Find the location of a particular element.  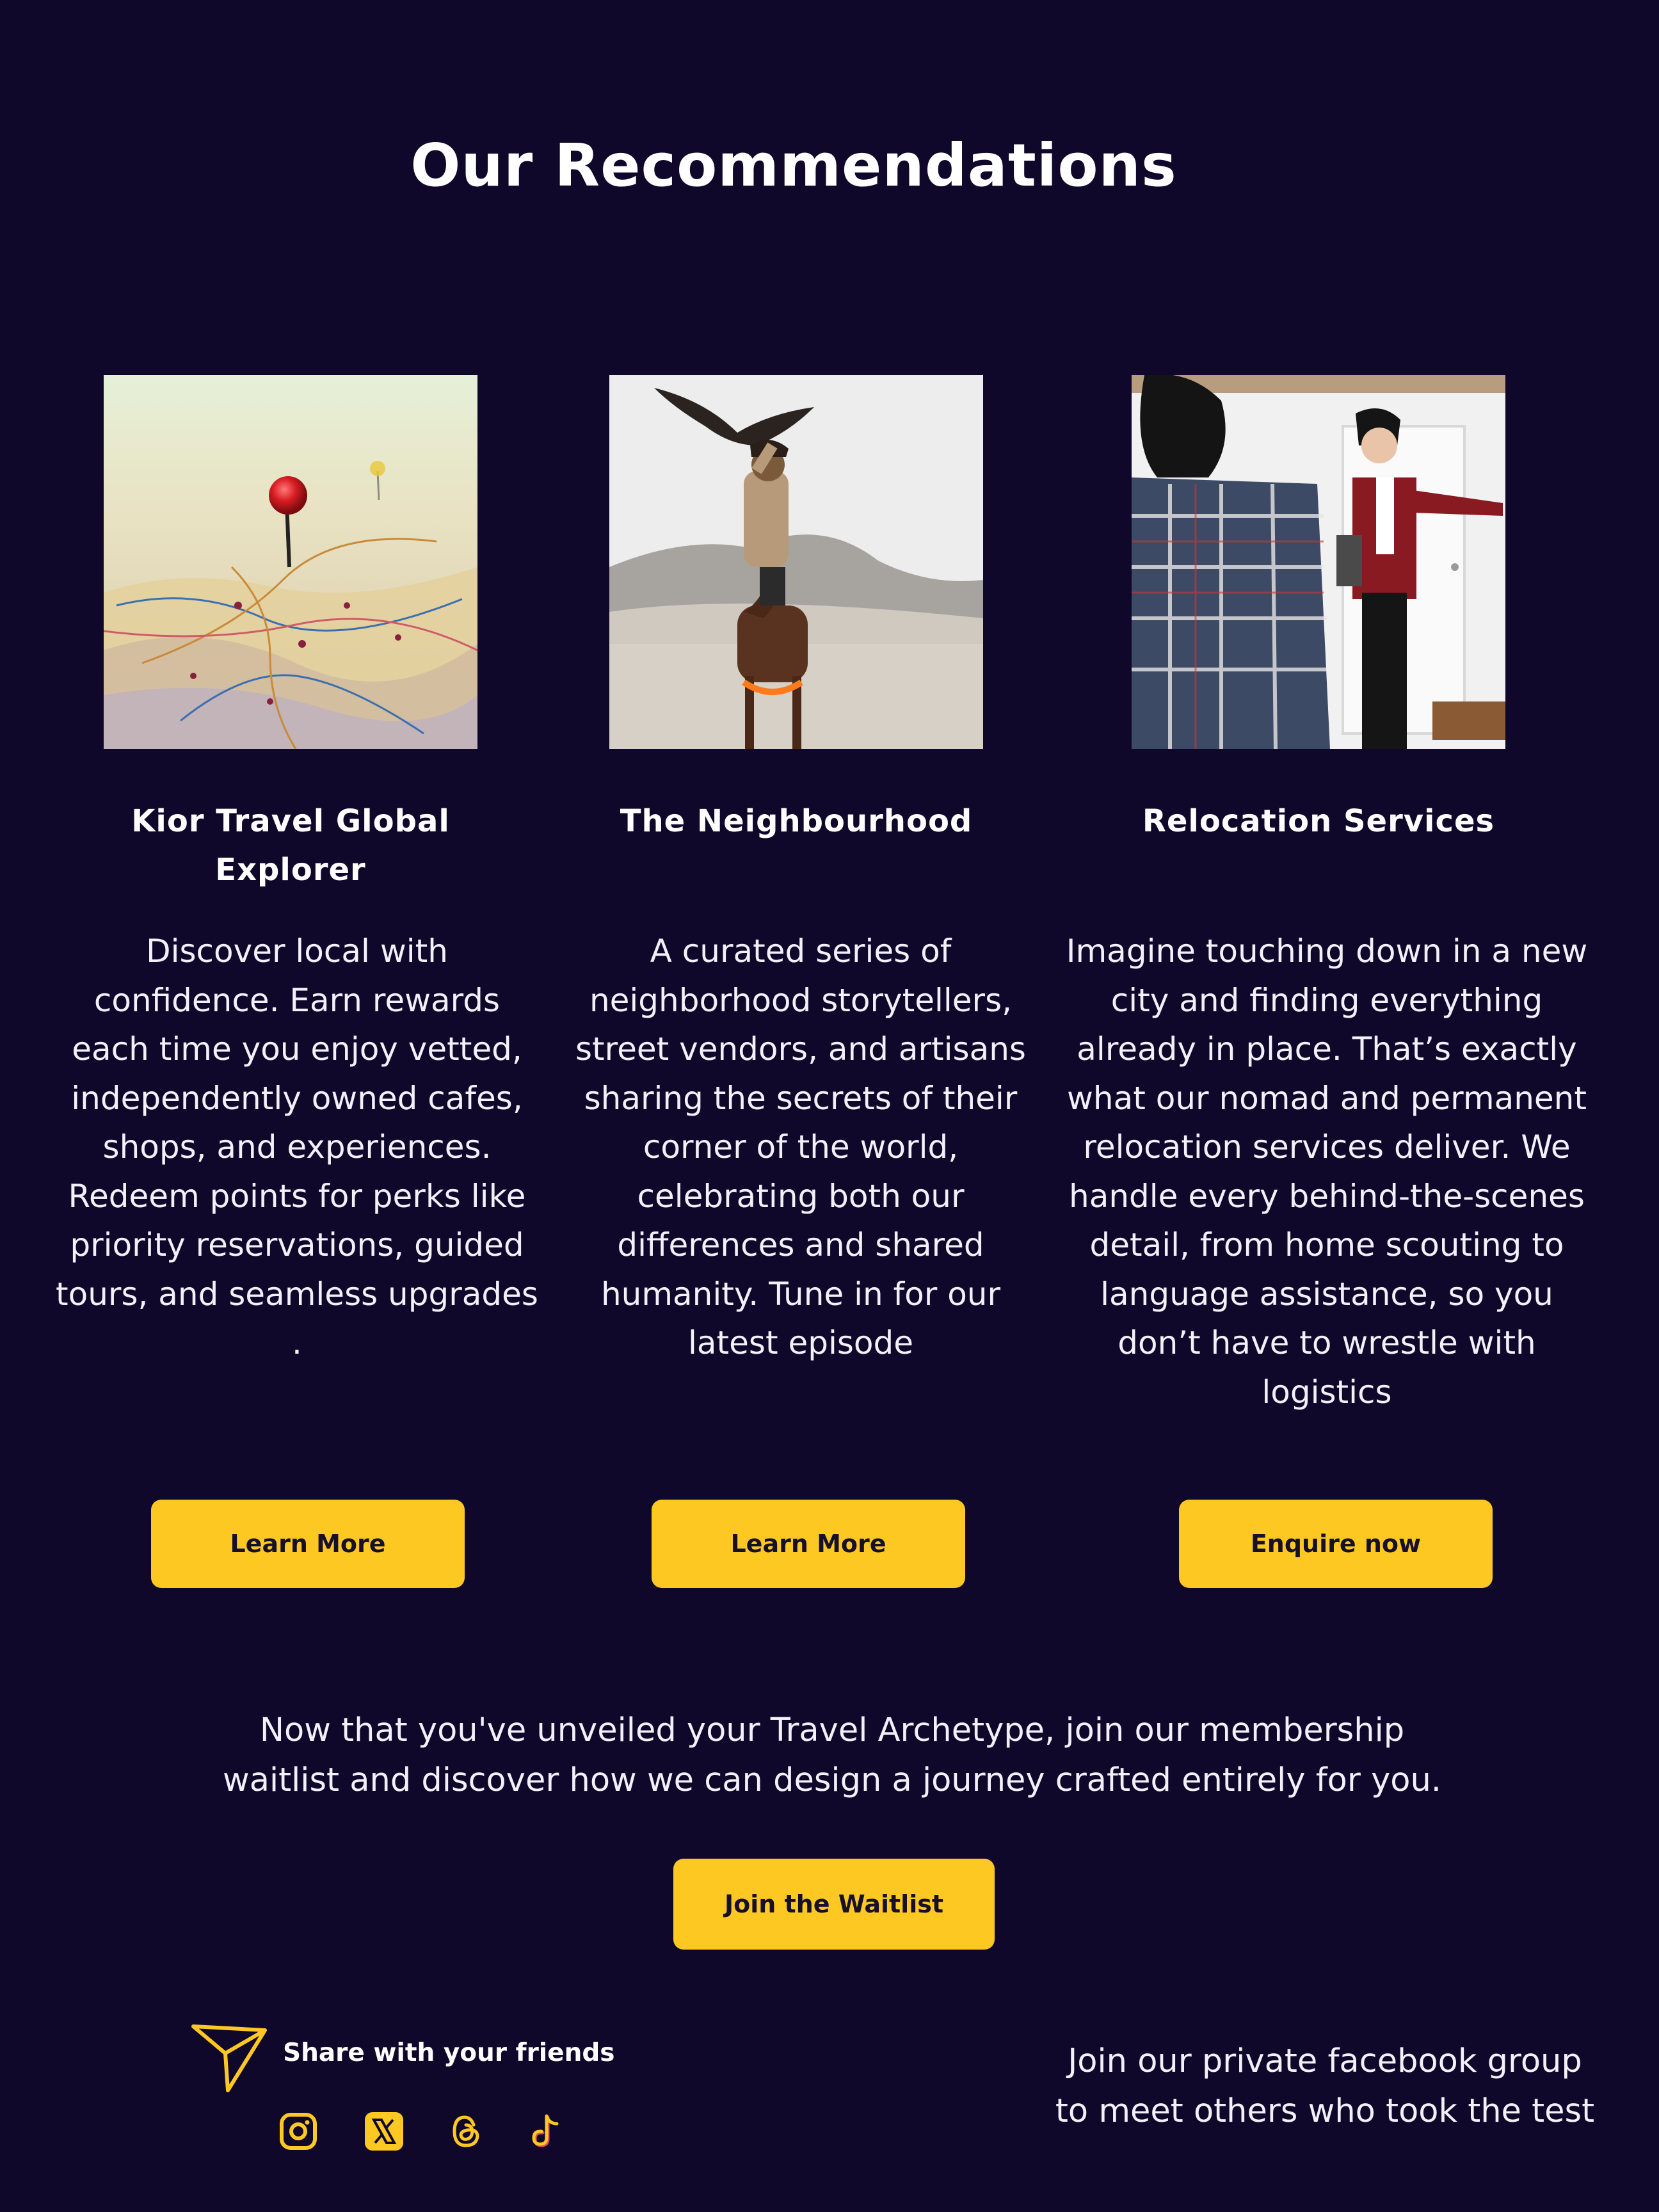

card-title-line: The Neighbourhood is located at coordinates (796, 821).